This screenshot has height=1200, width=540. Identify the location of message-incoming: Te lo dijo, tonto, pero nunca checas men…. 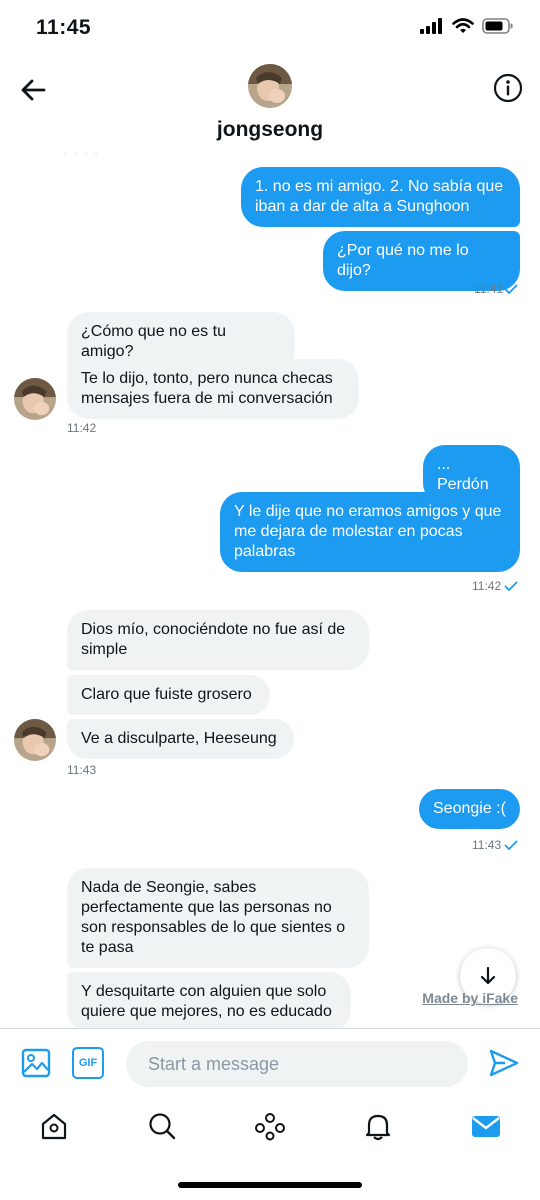
(213, 389).